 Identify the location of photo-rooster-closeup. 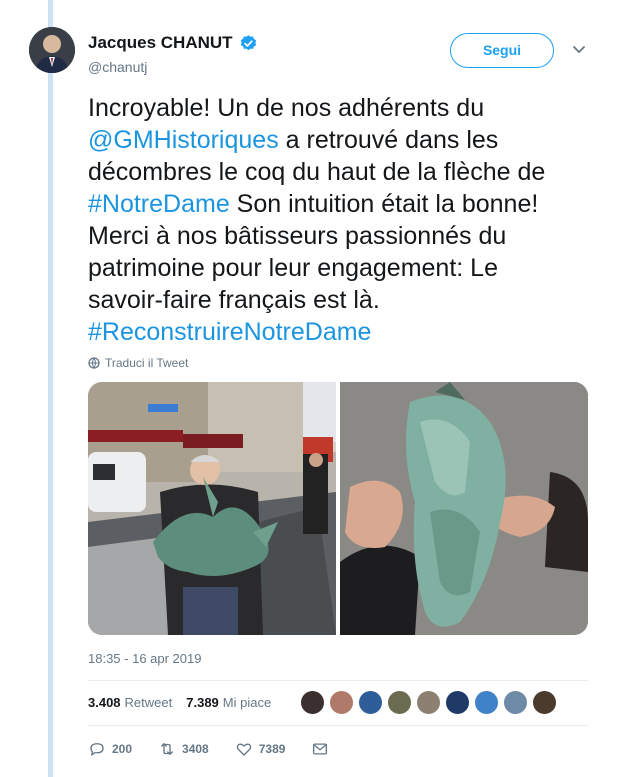
(464, 508).